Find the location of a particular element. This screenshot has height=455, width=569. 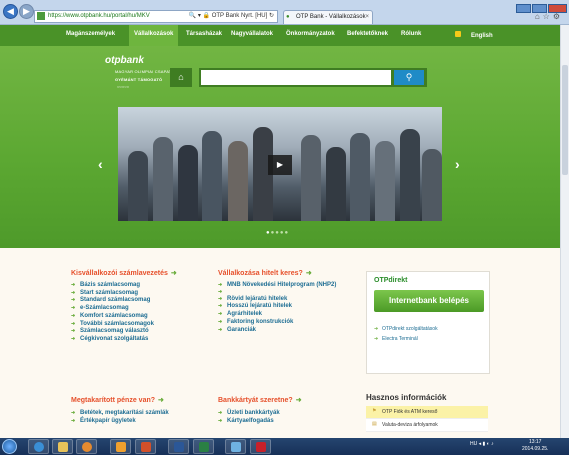

back-button: ◀ is located at coordinates (10, 11).